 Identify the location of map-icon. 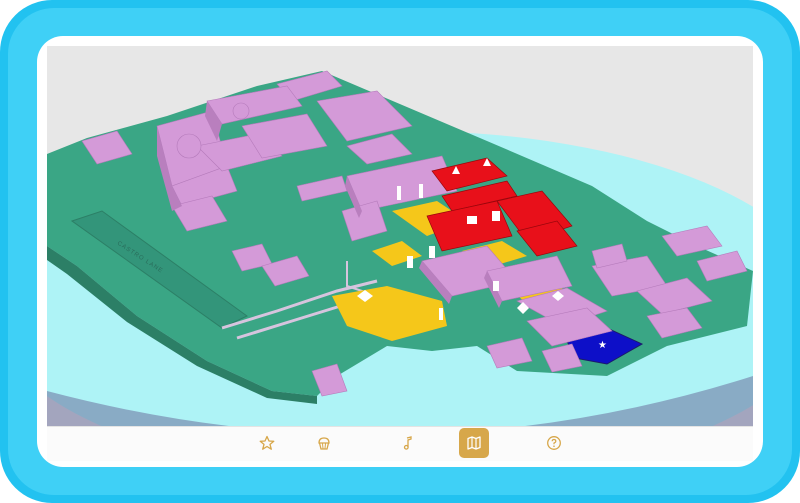
(474, 443).